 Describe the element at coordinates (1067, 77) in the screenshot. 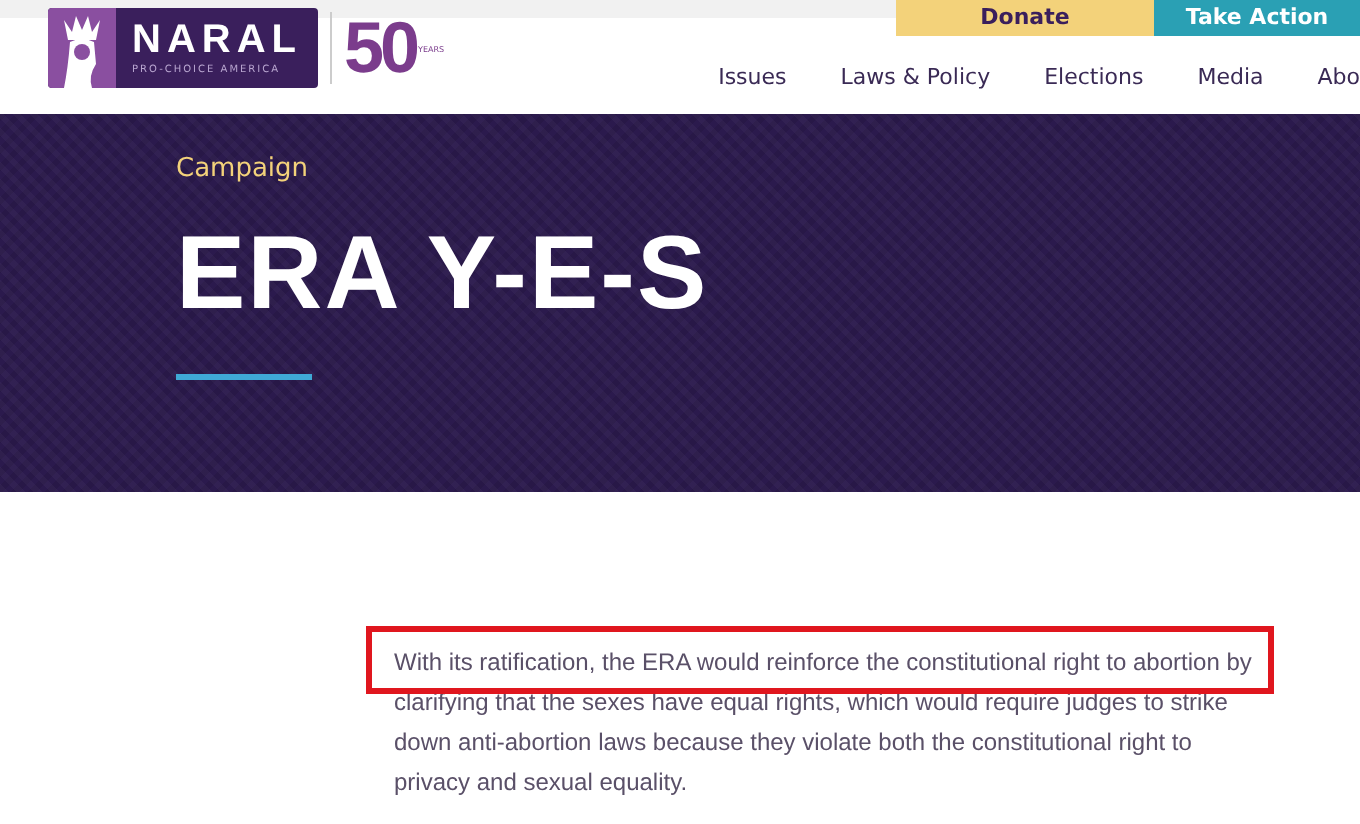

I see `nav-link: Elections` at that location.